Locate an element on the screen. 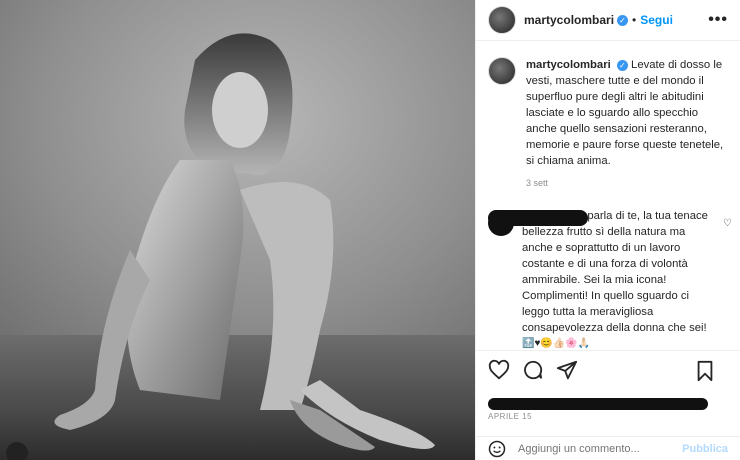  caption-avatar is located at coordinates (502, 71).